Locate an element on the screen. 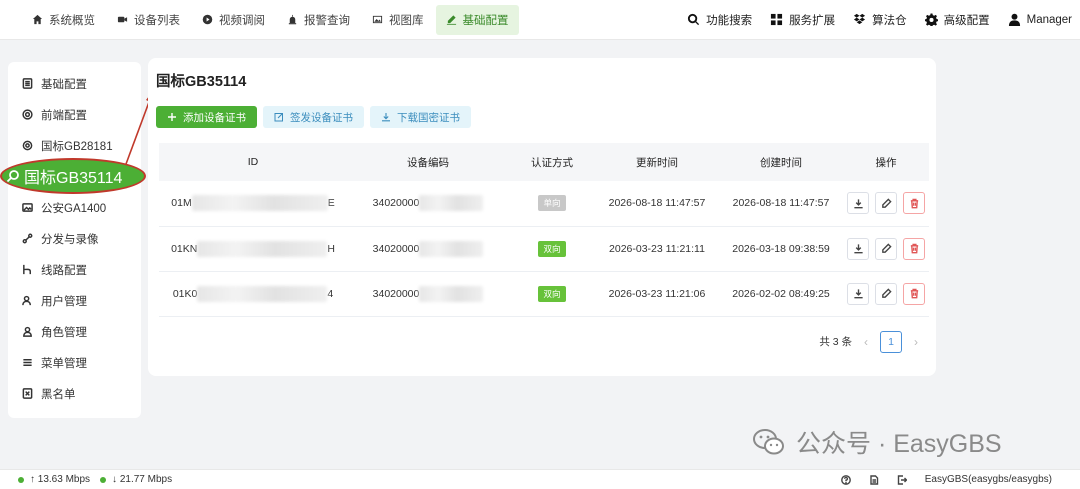  sidebar-item-route-config: 线路配置 is located at coordinates (74, 269).